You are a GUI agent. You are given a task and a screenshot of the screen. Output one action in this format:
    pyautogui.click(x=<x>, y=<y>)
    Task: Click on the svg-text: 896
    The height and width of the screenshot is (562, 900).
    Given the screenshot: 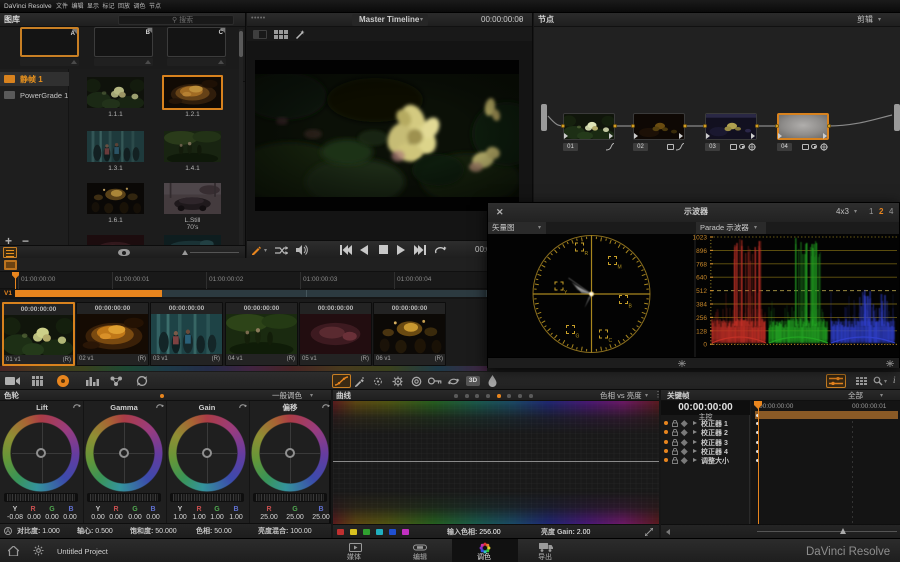 What is the action you would take?
    pyautogui.click(x=701, y=251)
    